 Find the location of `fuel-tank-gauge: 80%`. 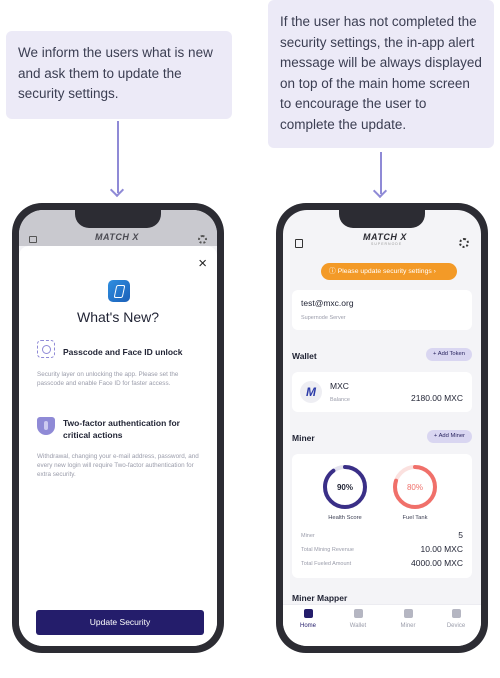

fuel-tank-gauge: 80% is located at coordinates (415, 487).